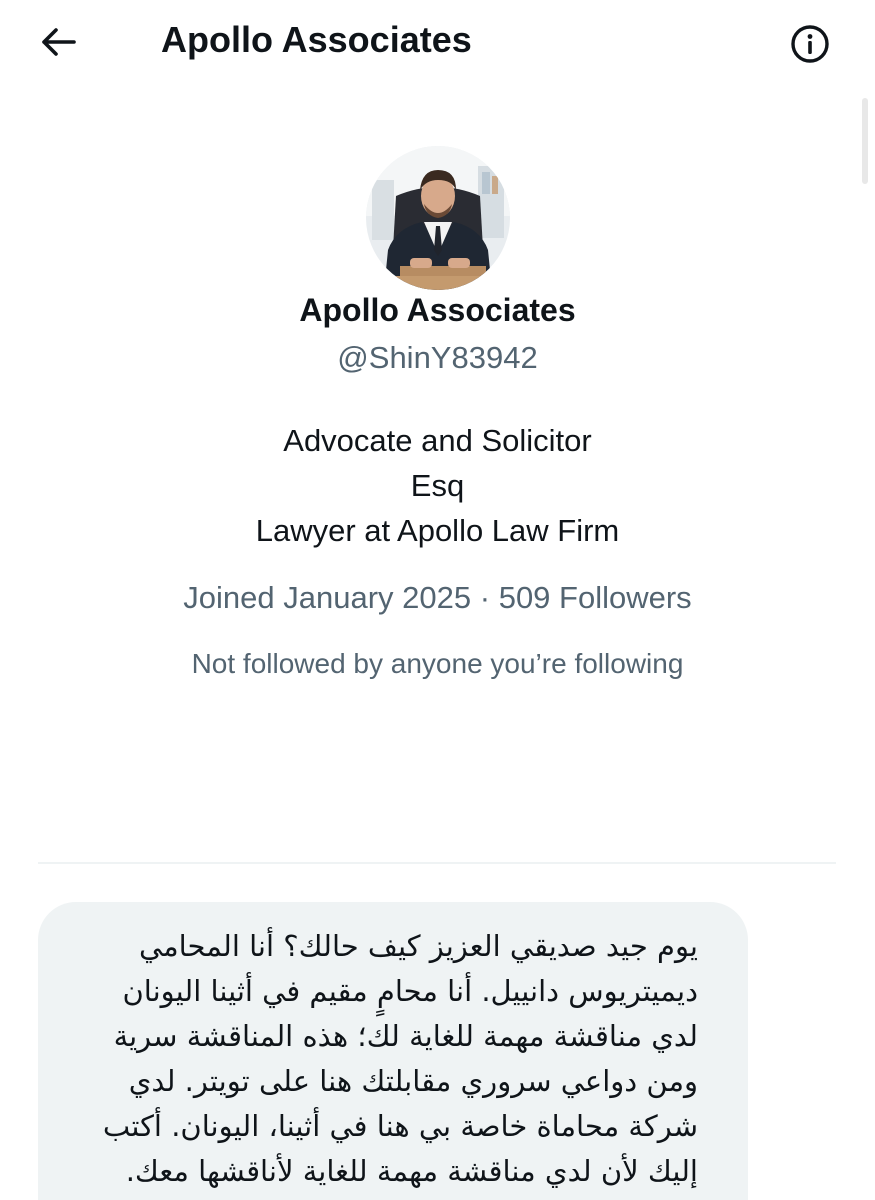 This screenshot has width=875, height=1200. I want to click on profile-photo, so click(438, 218).